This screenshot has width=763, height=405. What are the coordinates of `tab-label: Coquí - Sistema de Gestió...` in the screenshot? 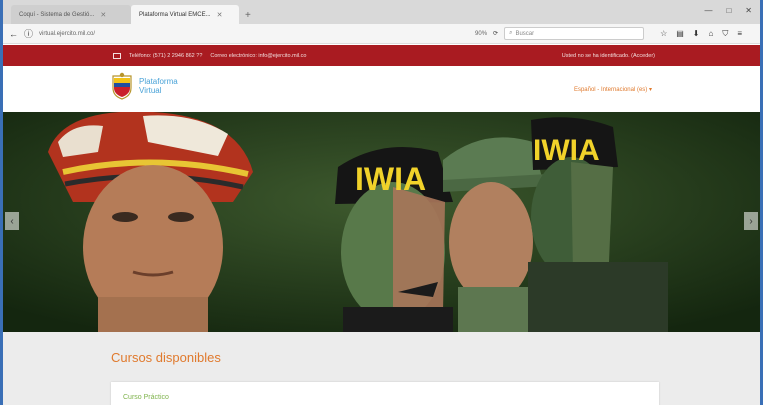 It's located at (57, 14).